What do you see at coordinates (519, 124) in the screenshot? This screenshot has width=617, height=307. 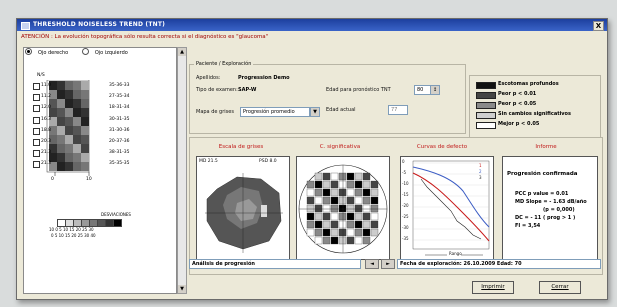 I see `legend-label: Mejor p < 0.05` at bounding box center [519, 124].